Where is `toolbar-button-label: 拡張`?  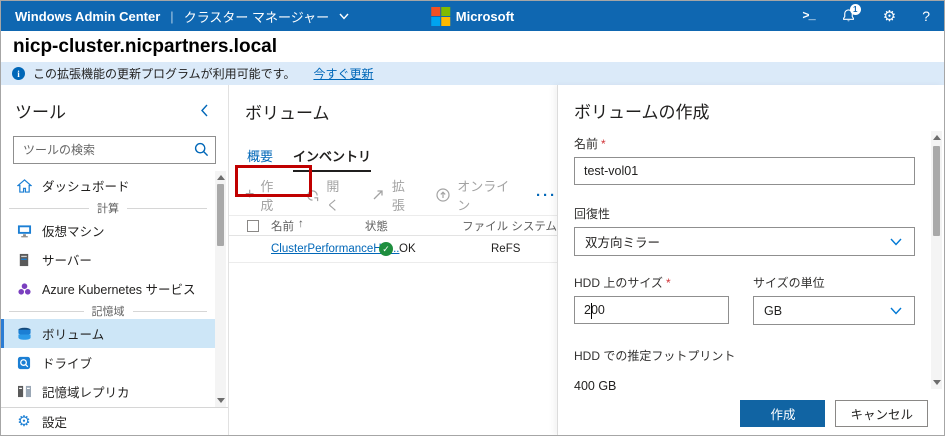 toolbar-button-label: 拡張 is located at coordinates (398, 196).